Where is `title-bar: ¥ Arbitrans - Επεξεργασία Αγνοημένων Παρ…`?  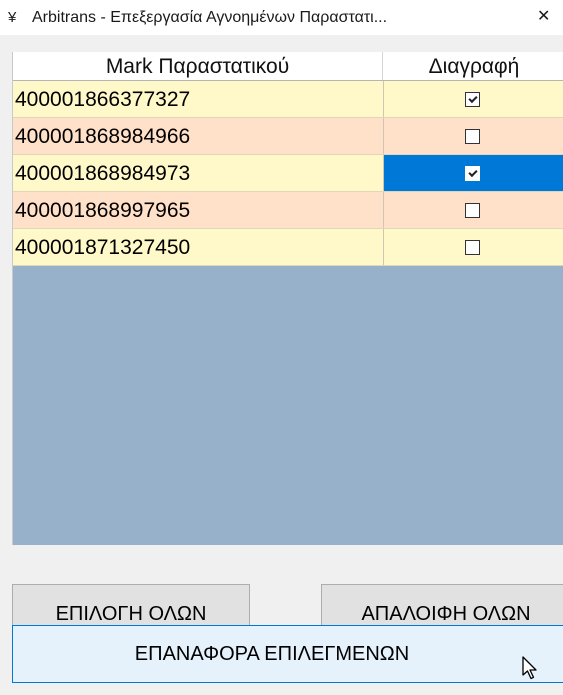
title-bar: ¥ Arbitrans - Επεξεργασία Αγνοημένων Παρ… is located at coordinates (281, 17).